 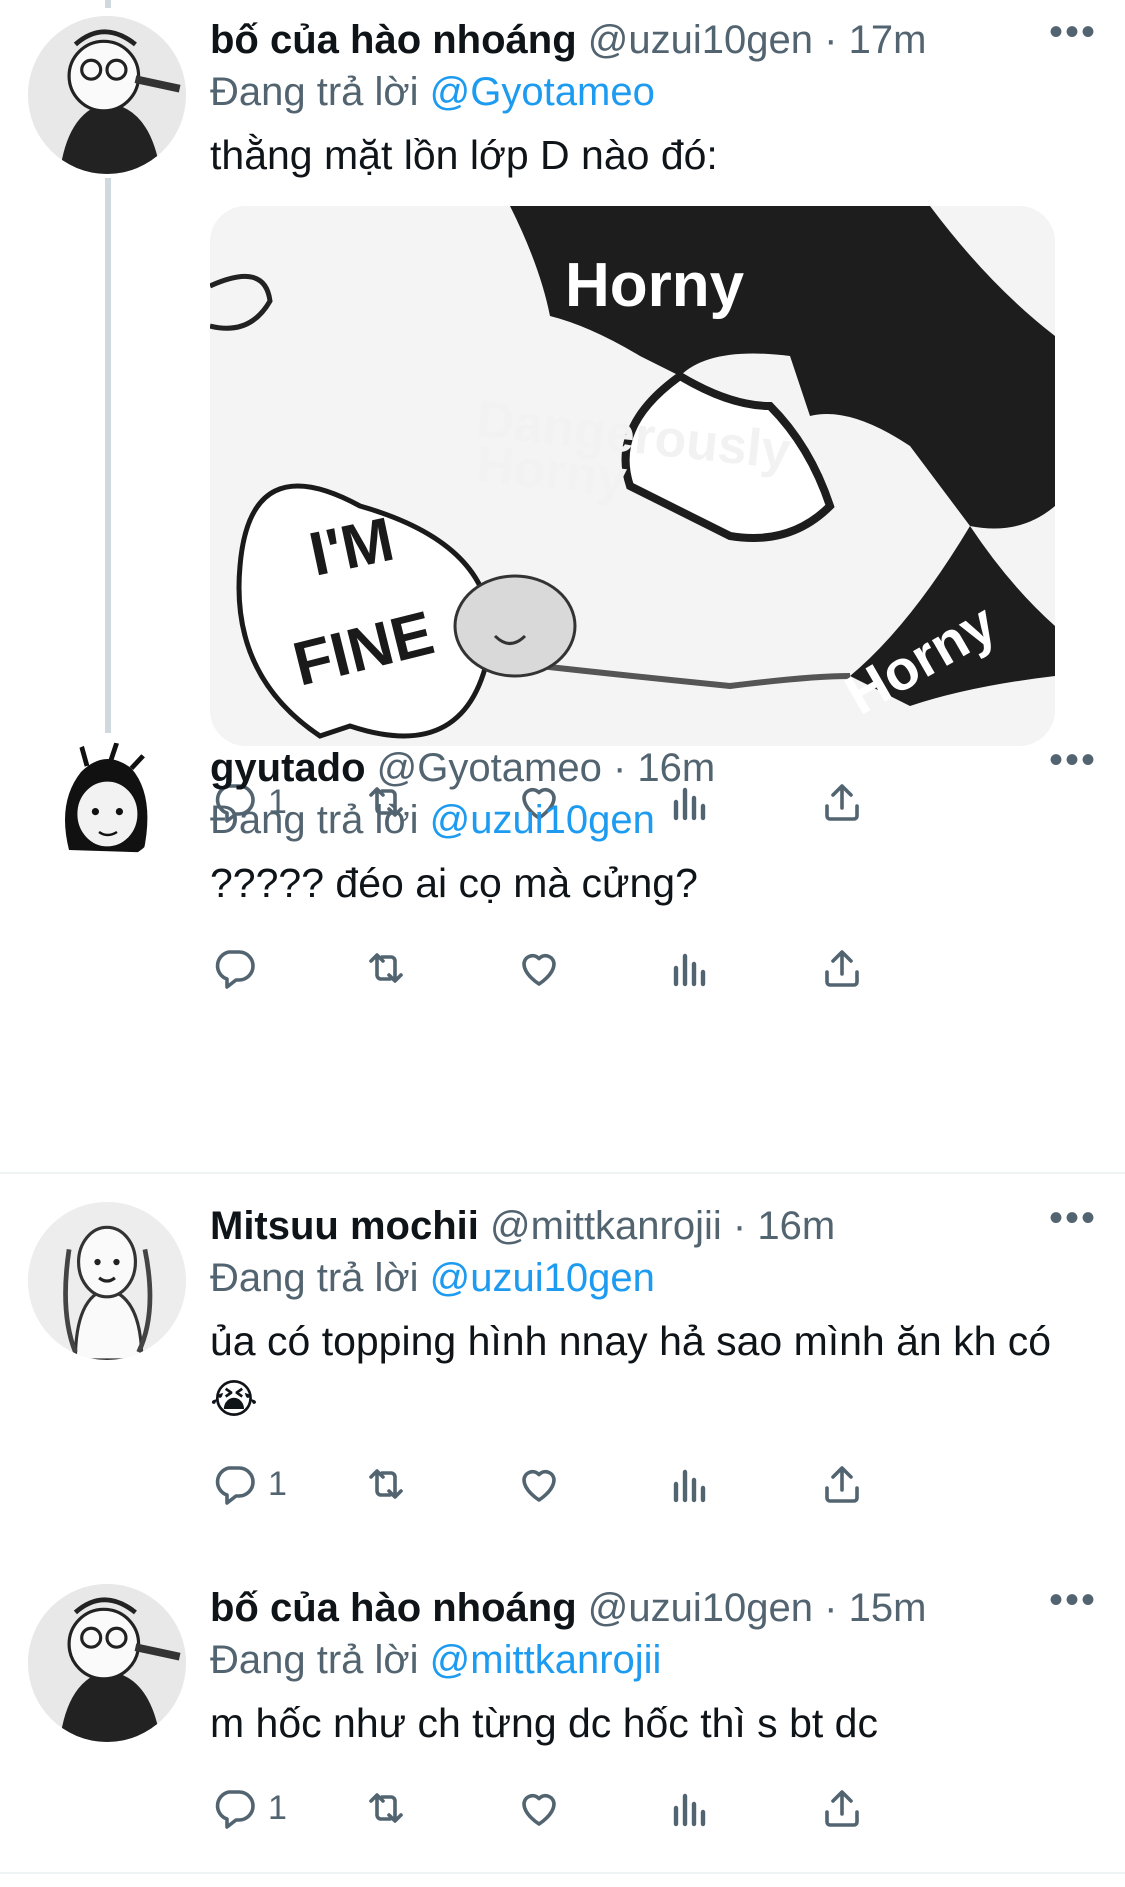 I want to click on tweet-header: bố của hào nhoáng @uzui10gen · 15m, so click(x=652, y=1608).